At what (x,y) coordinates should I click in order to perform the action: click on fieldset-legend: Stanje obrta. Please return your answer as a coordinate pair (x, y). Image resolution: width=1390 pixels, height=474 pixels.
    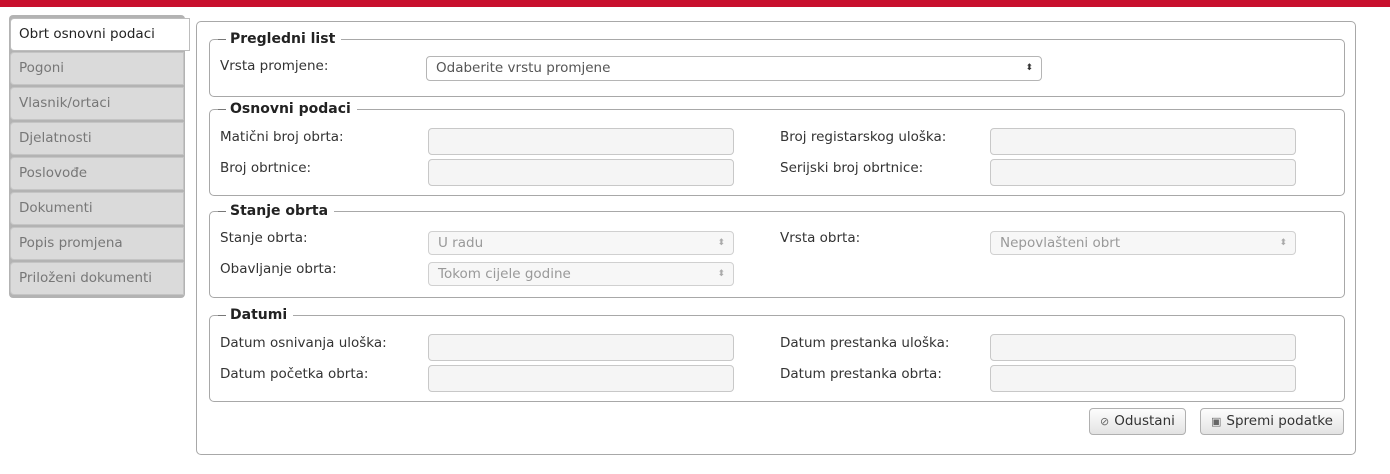
    Looking at the image, I should click on (276, 211).